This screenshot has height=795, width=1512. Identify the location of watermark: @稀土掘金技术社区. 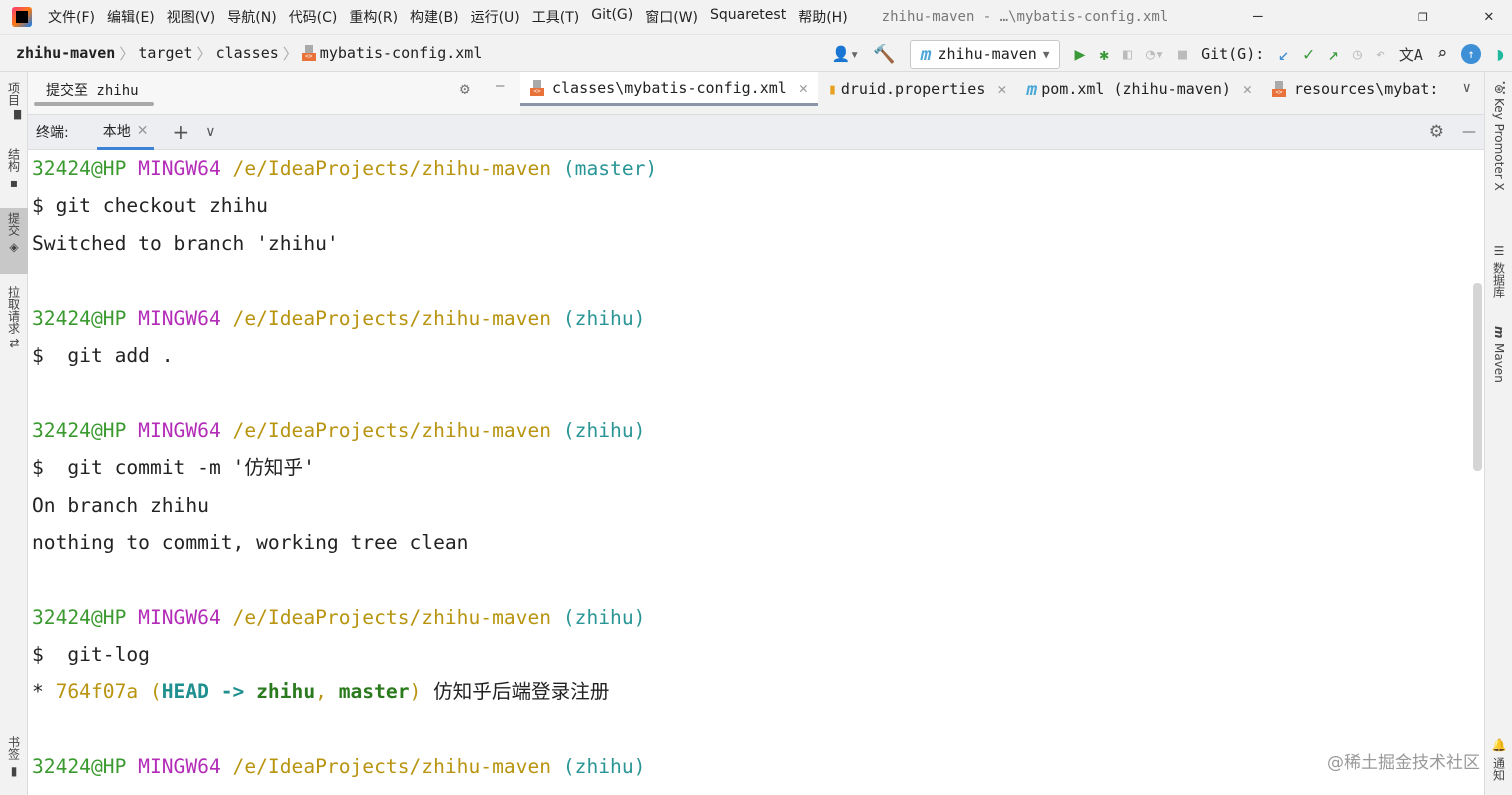
(1403, 763).